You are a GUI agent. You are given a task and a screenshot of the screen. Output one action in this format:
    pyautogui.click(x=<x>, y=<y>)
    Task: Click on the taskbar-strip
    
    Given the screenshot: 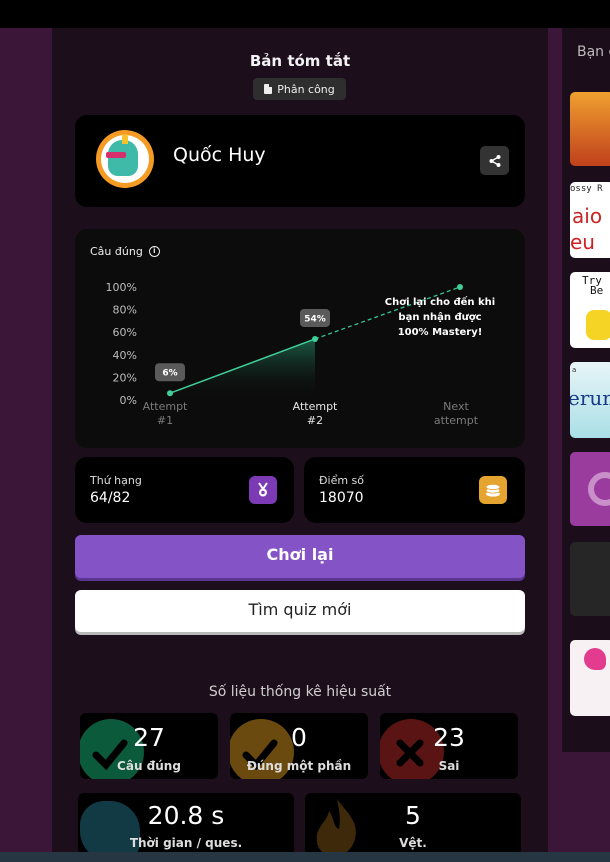 What is the action you would take?
    pyautogui.click(x=305, y=857)
    